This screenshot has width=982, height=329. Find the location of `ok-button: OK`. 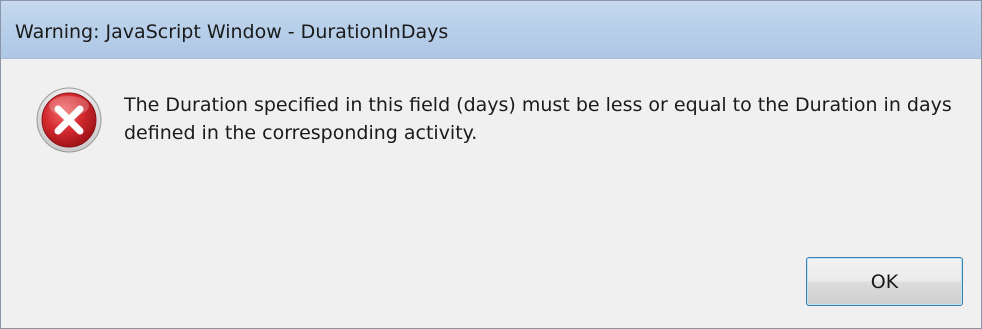

ok-button: OK is located at coordinates (884, 281).